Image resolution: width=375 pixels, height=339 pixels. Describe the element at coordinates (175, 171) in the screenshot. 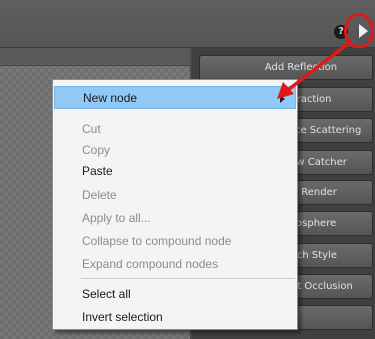

I see `menu-item-paste: Paste` at that location.